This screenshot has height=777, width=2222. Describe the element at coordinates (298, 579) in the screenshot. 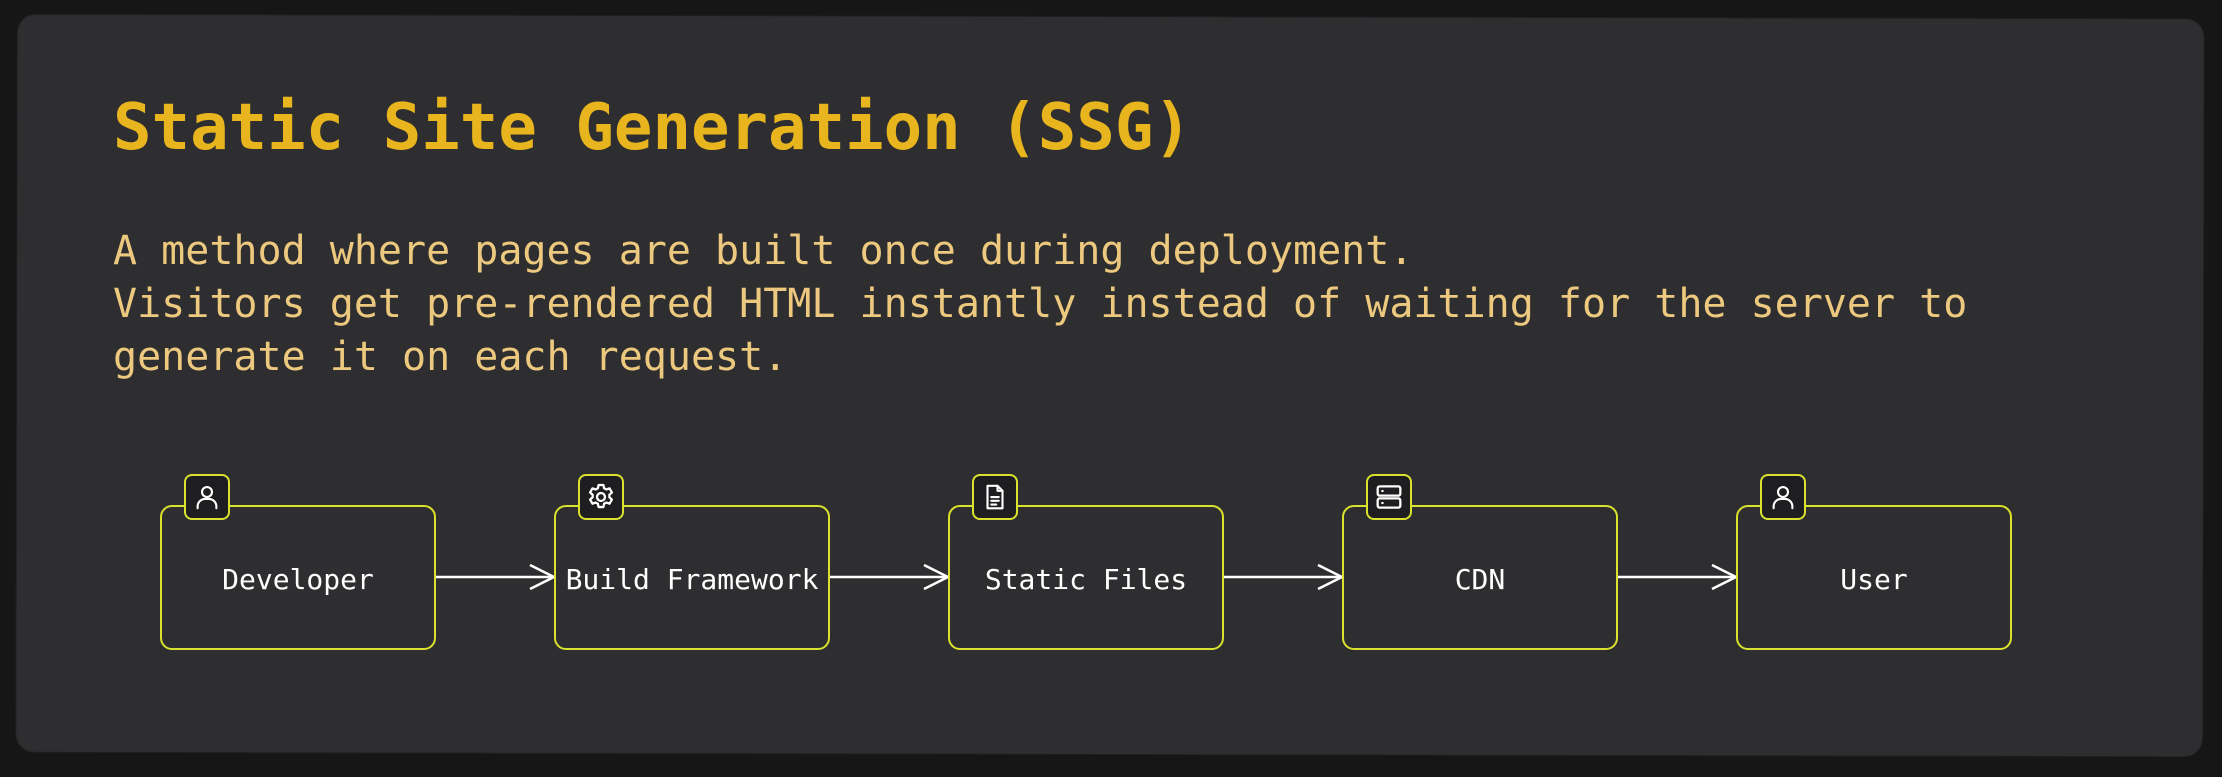

I see `node-label: Developer` at that location.